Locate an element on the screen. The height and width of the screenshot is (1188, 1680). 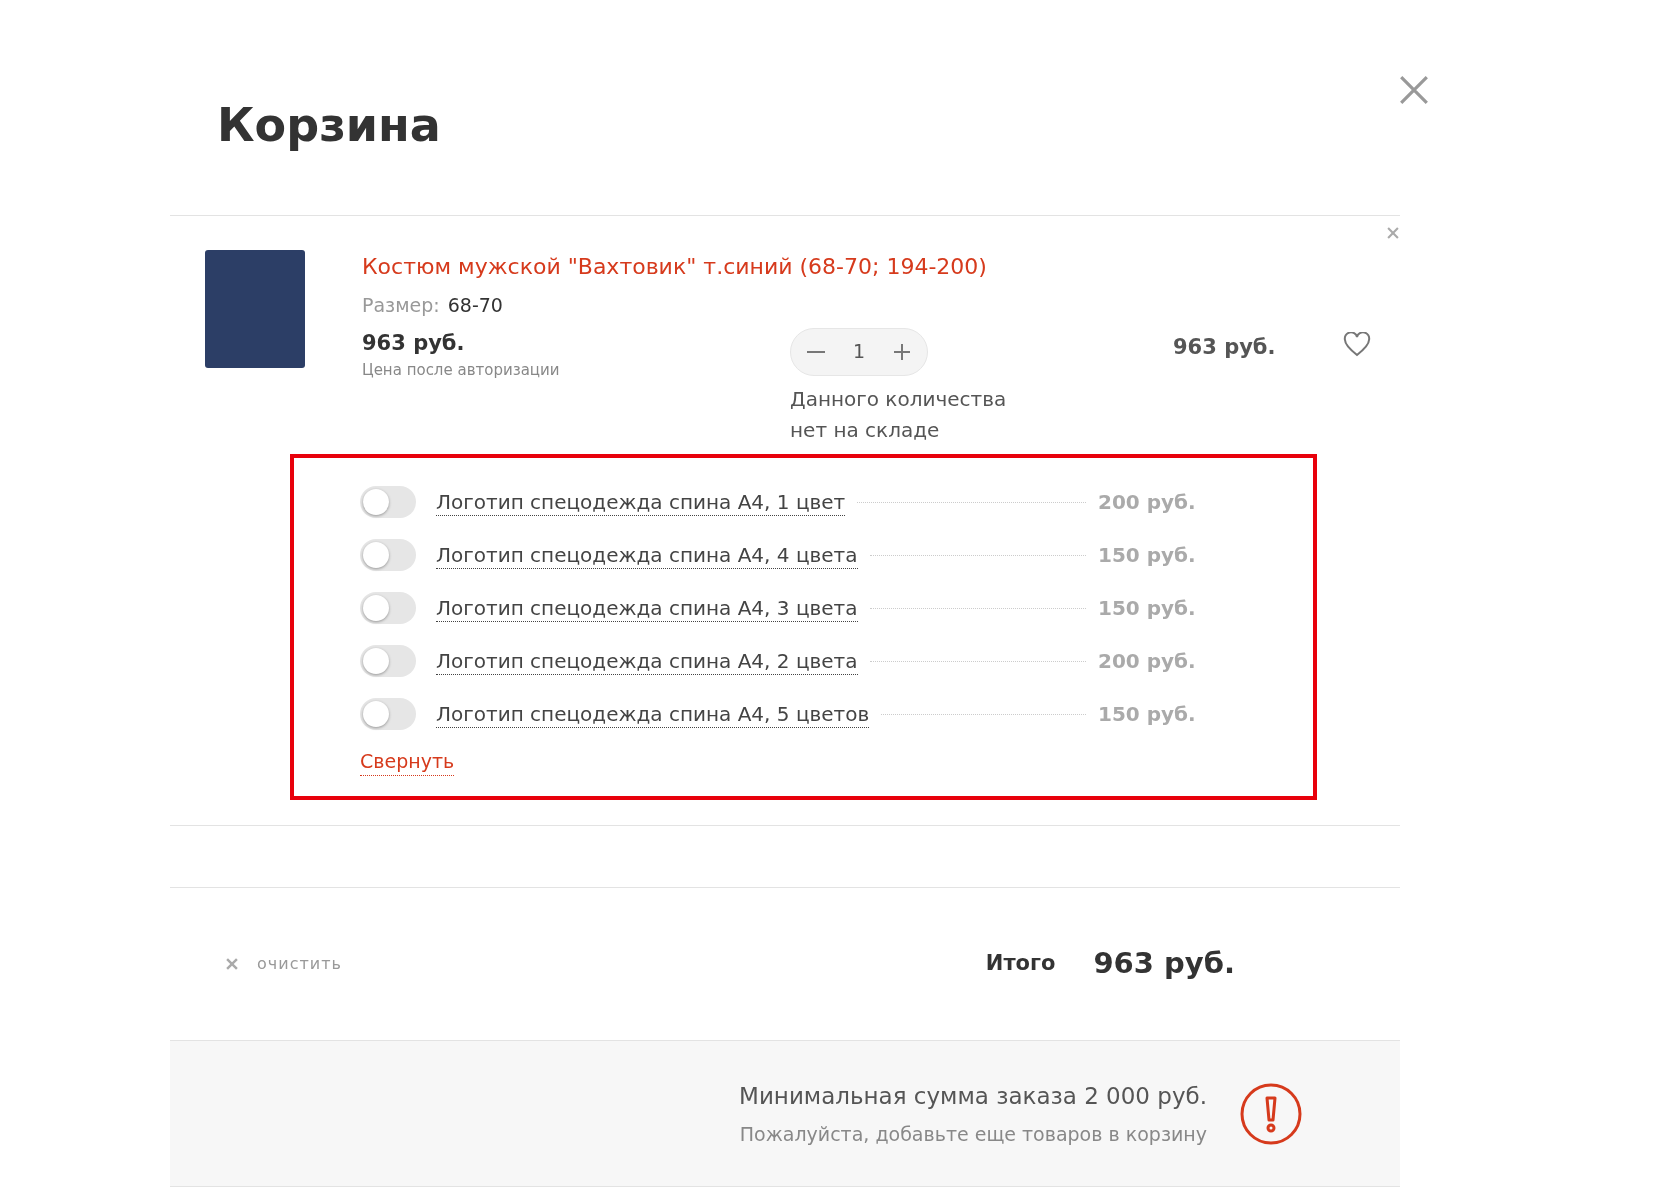
option-label: Логотип спецодежда спина А4, 4 цвета is located at coordinates (647, 555).